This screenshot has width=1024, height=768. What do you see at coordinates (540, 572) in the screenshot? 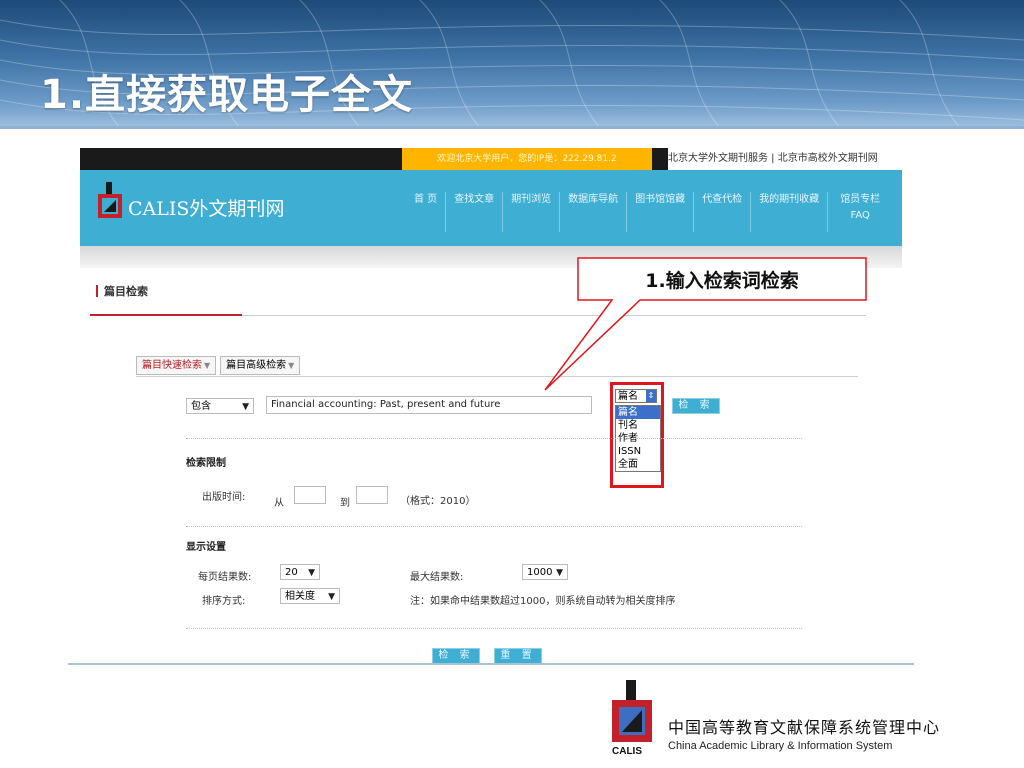
I see `max-results-value: 1000` at bounding box center [540, 572].